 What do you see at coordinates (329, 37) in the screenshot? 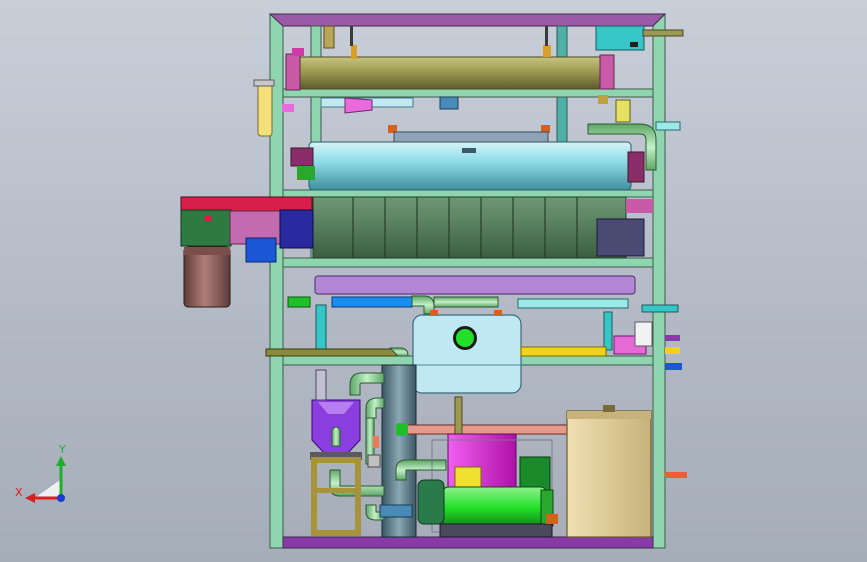
I see `inlet-pipe-top` at bounding box center [329, 37].